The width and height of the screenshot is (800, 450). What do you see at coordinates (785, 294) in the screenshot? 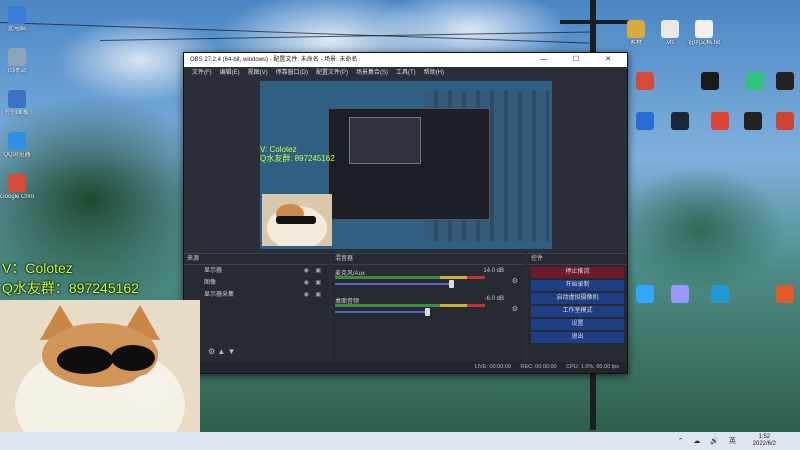
I see `app-icon` at bounding box center [785, 294].